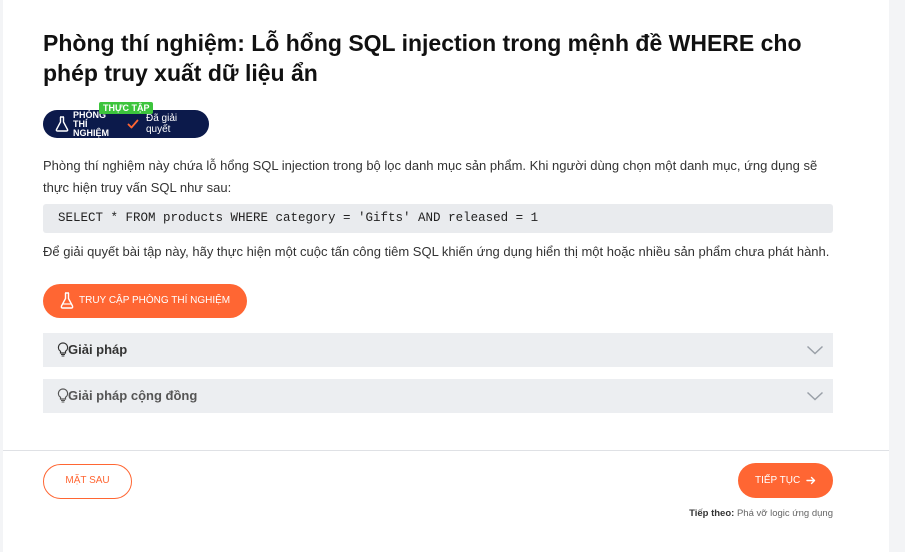  Describe the element at coordinates (87, 481) in the screenshot. I see `back-button: MẶT SAU` at that location.